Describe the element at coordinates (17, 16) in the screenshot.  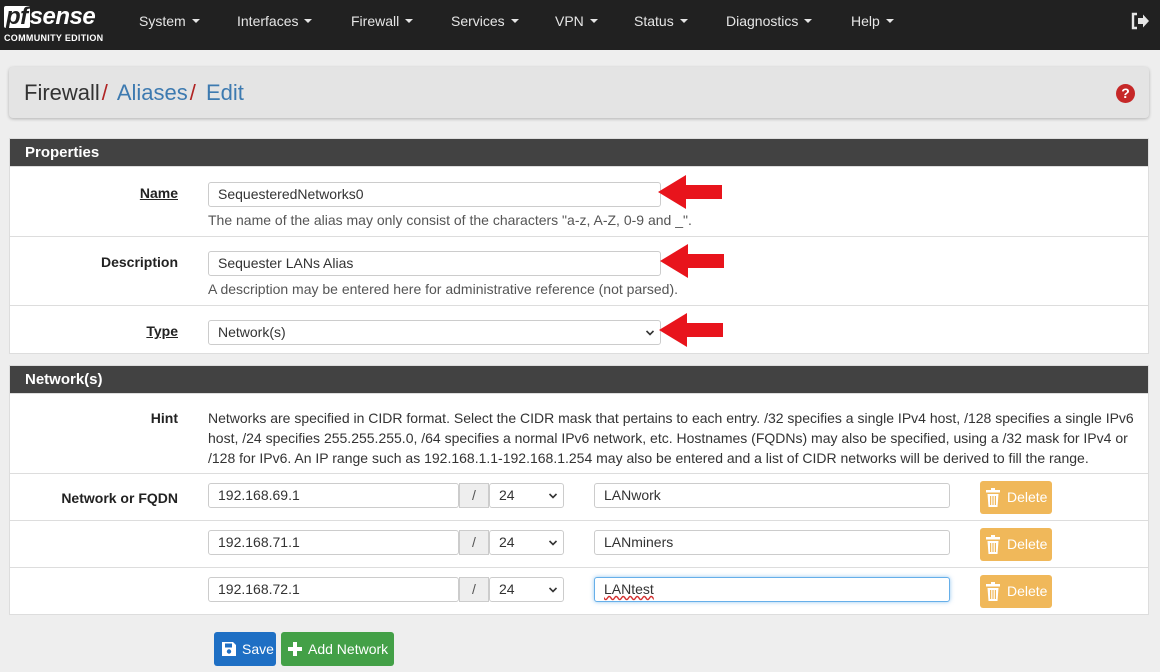
I see `logo-pf: pf` at that location.